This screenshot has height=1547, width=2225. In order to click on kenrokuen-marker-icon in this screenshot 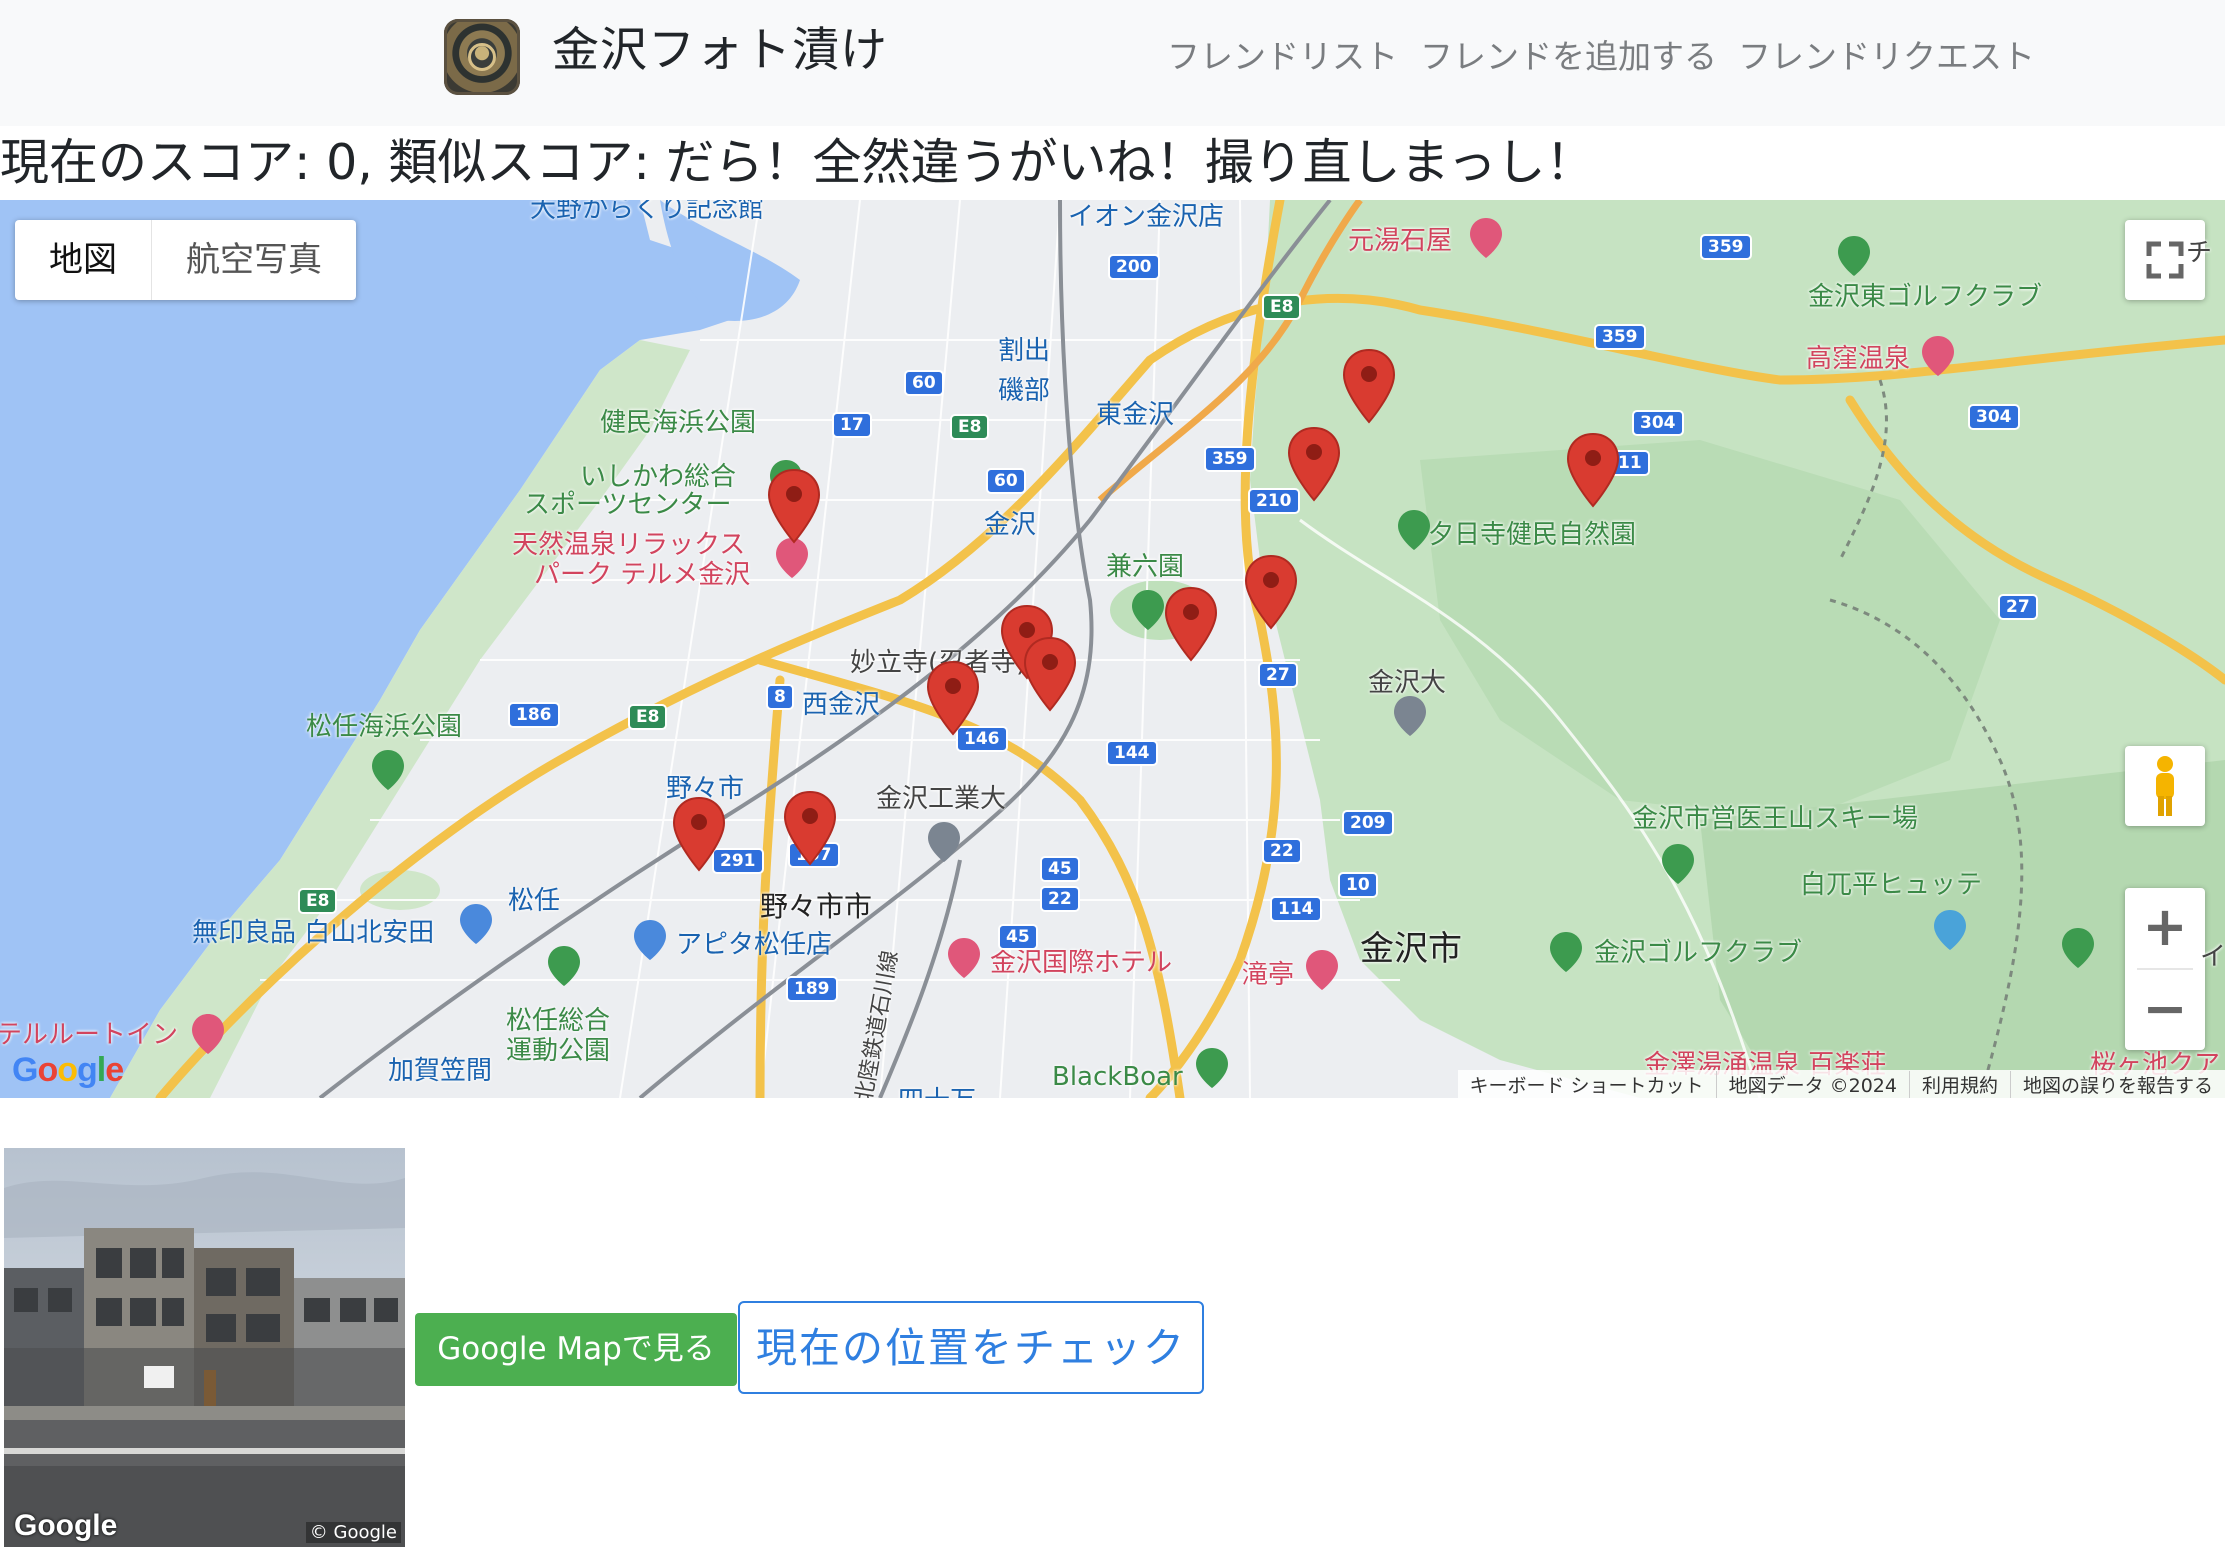, I will do `click(1148, 610)`.